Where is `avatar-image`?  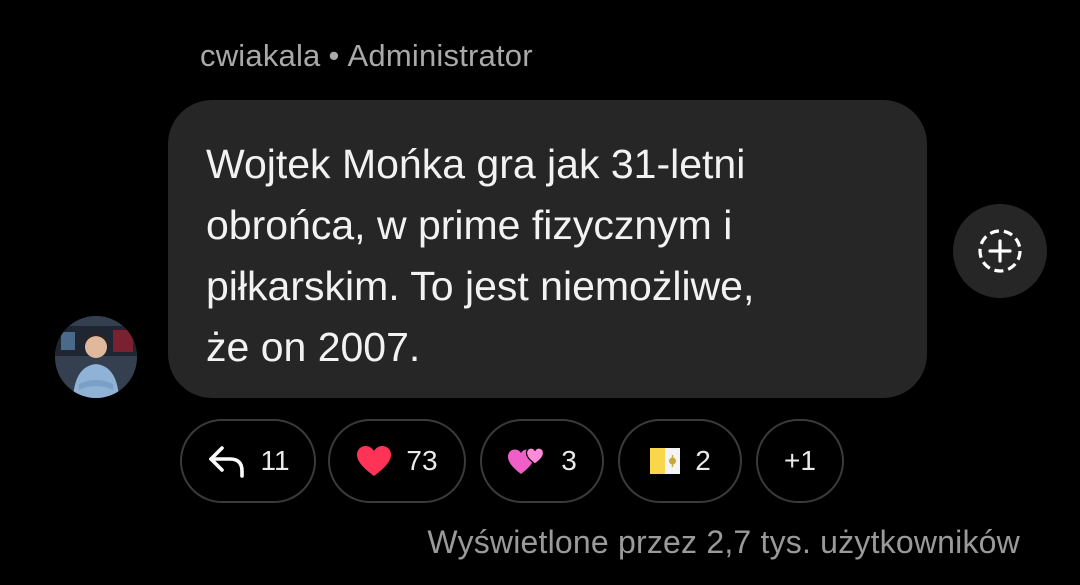
avatar-image is located at coordinates (96, 357).